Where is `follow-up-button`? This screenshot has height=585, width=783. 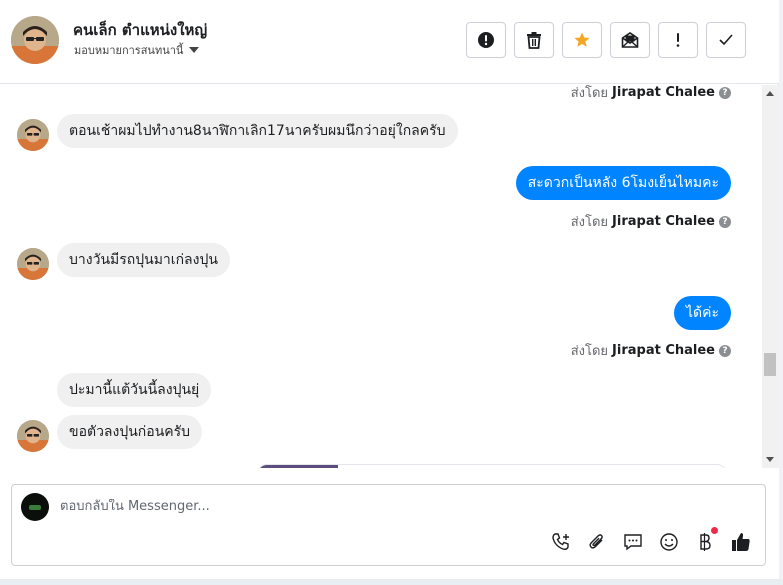 follow-up-button is located at coordinates (678, 40).